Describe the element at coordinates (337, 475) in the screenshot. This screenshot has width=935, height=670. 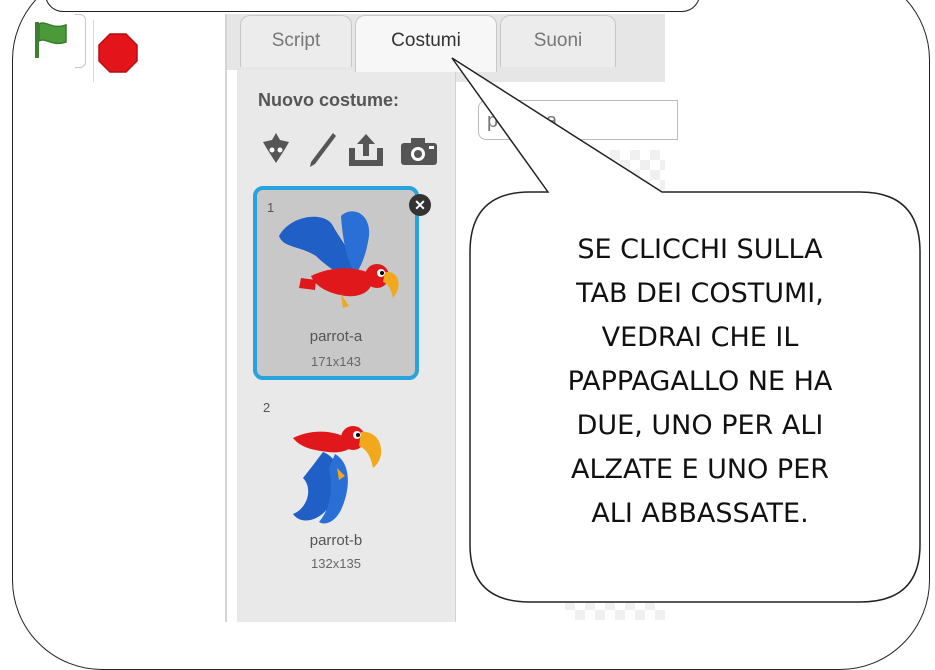
I see `parrot-b-thumbnail` at that location.